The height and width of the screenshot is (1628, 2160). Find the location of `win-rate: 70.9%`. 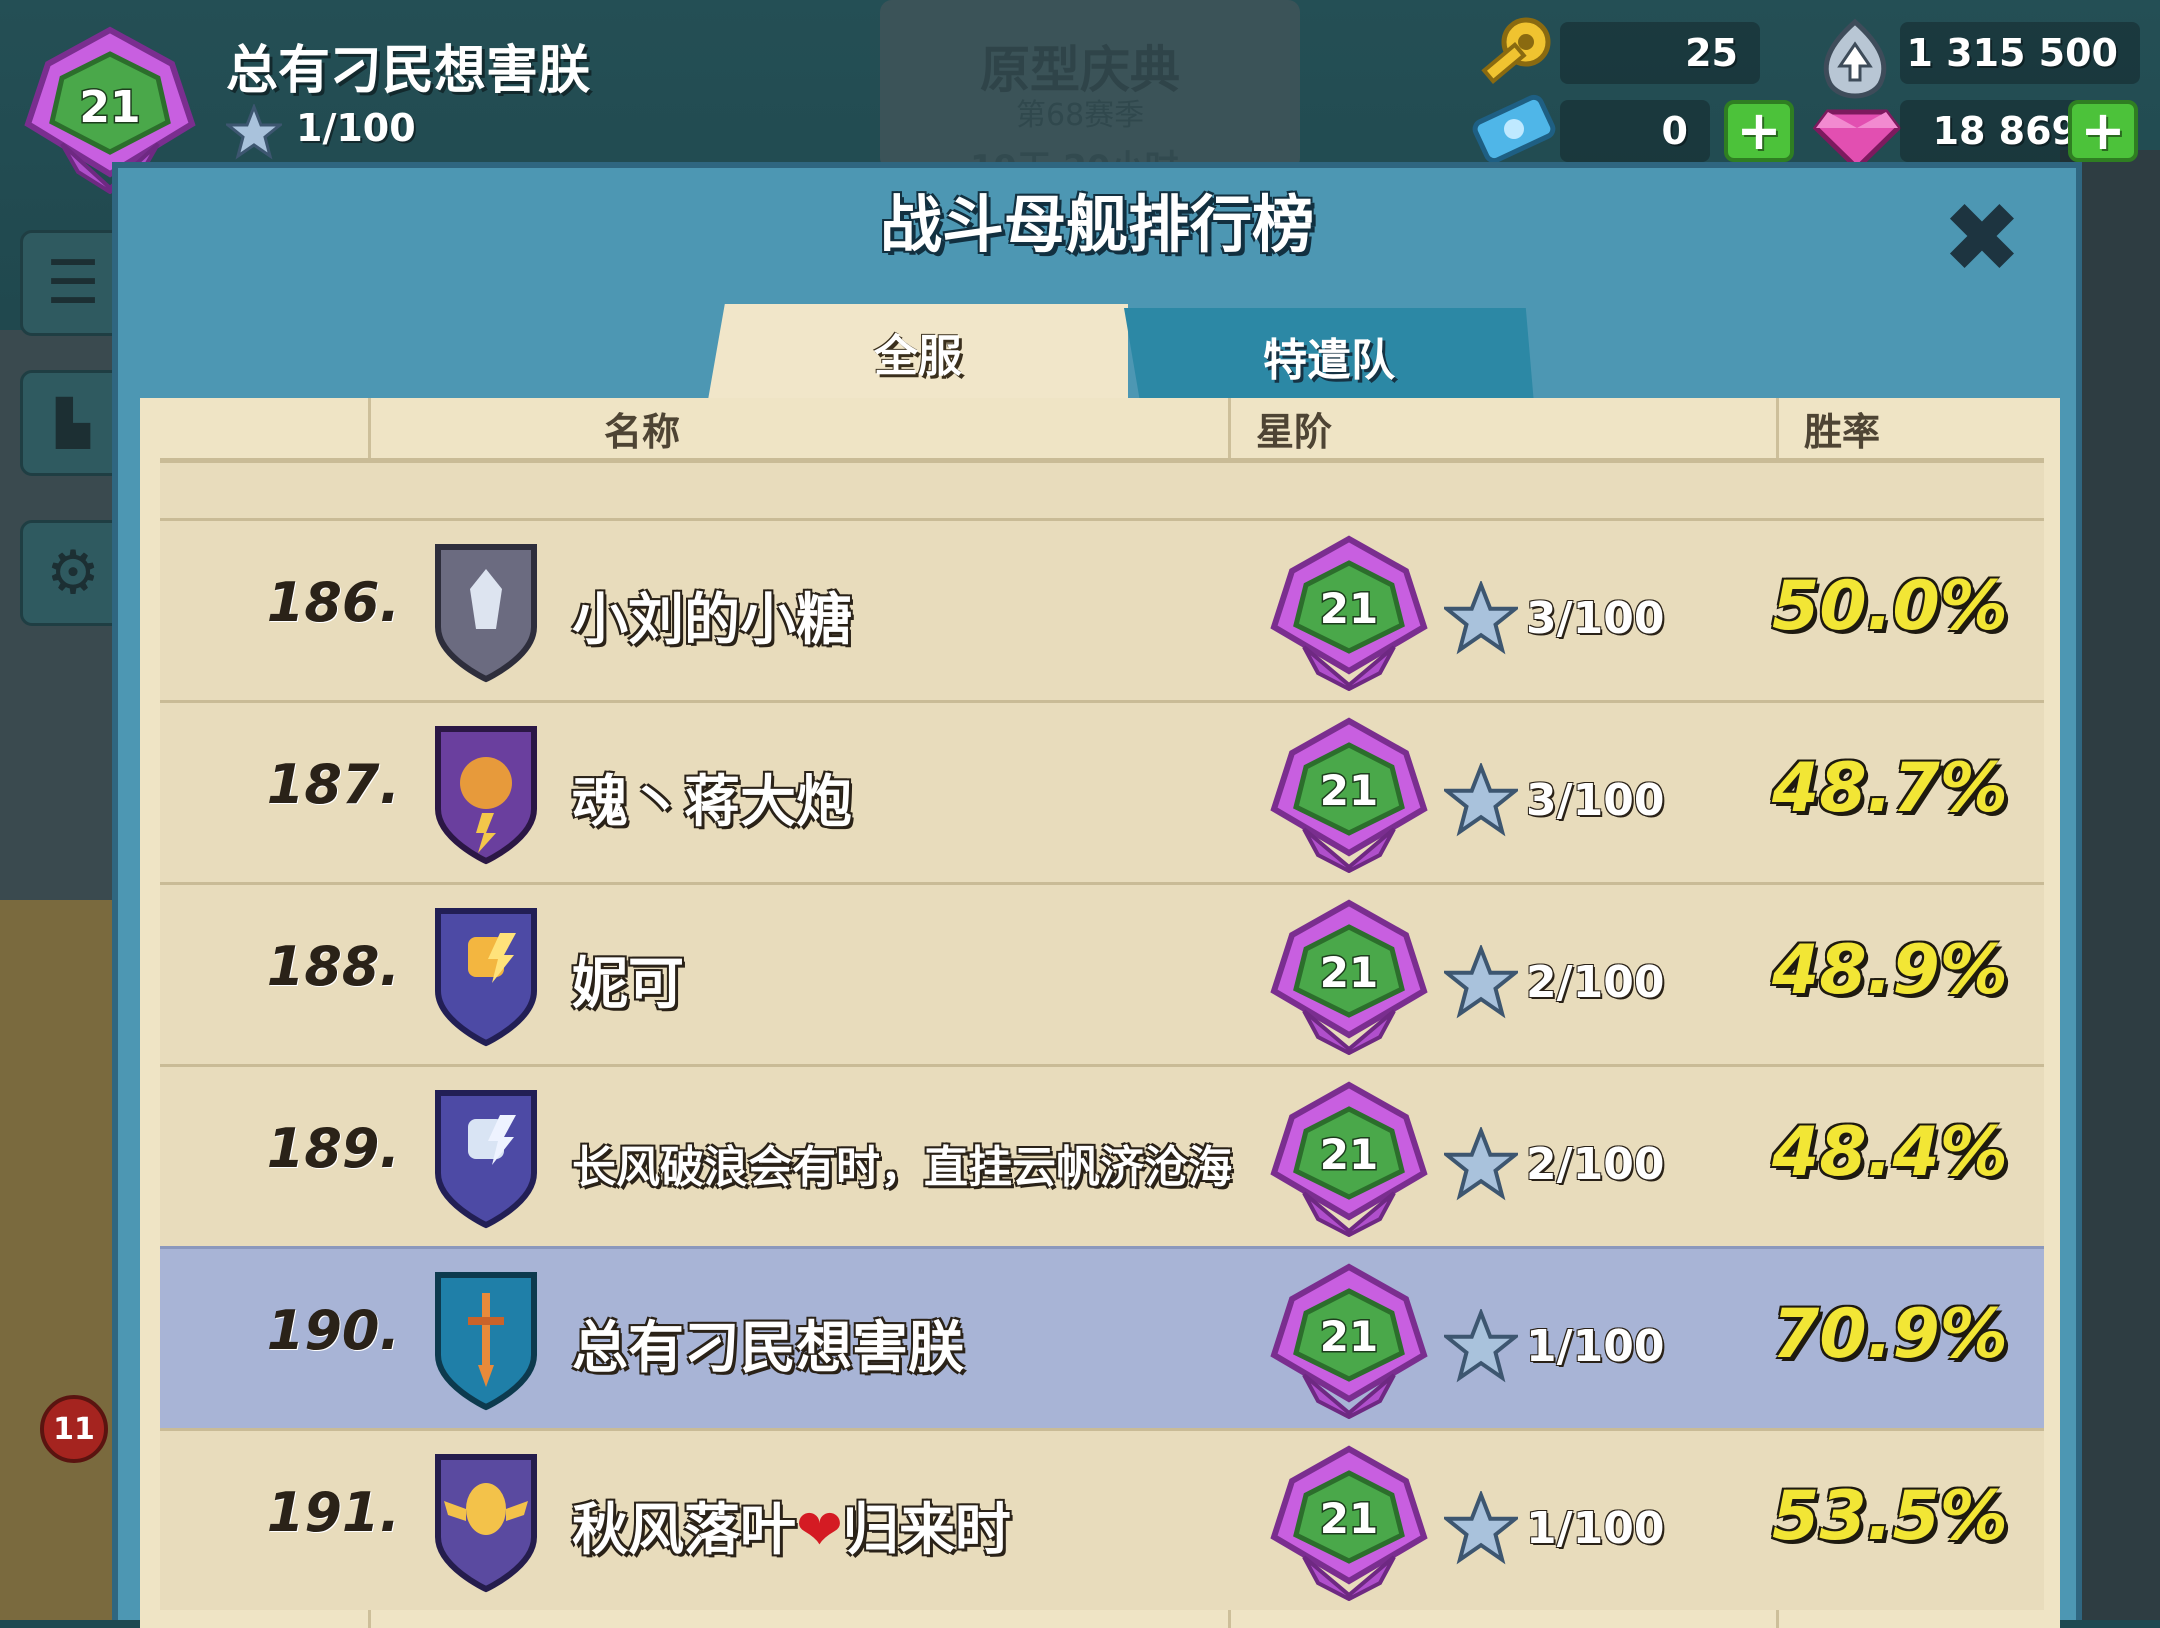

win-rate: 70.9% is located at coordinates (1890, 1334).